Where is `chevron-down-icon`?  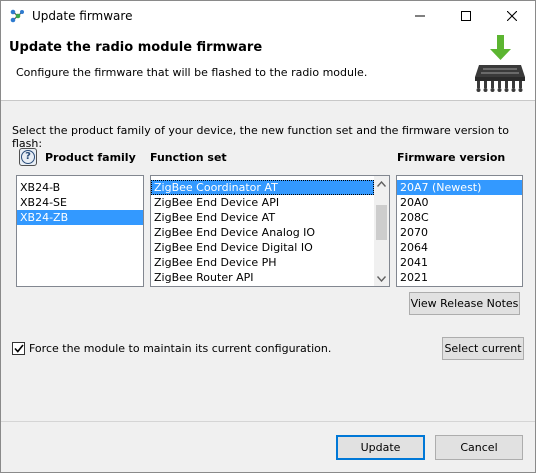
chevron-down-icon is located at coordinates (381, 278).